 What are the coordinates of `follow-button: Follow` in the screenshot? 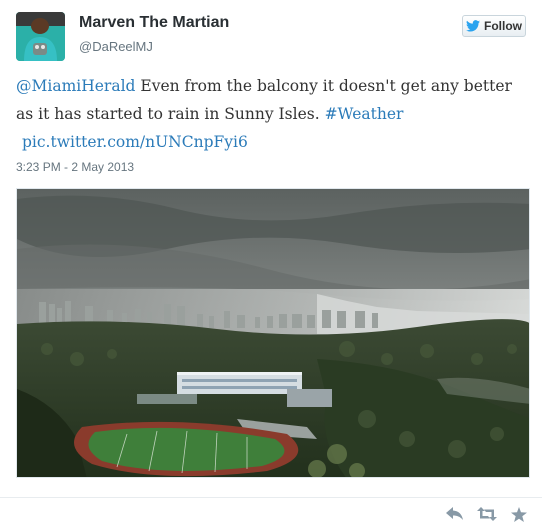 It's located at (494, 26).